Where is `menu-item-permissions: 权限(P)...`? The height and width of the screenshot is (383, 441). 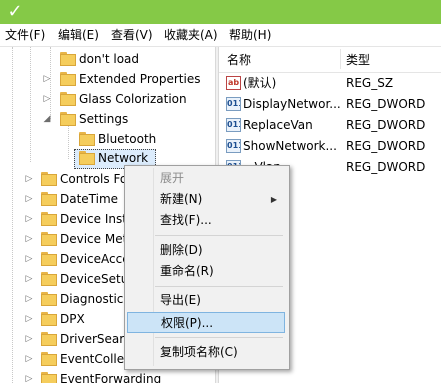
menu-item-permissions: 权限(P)... is located at coordinates (206, 322).